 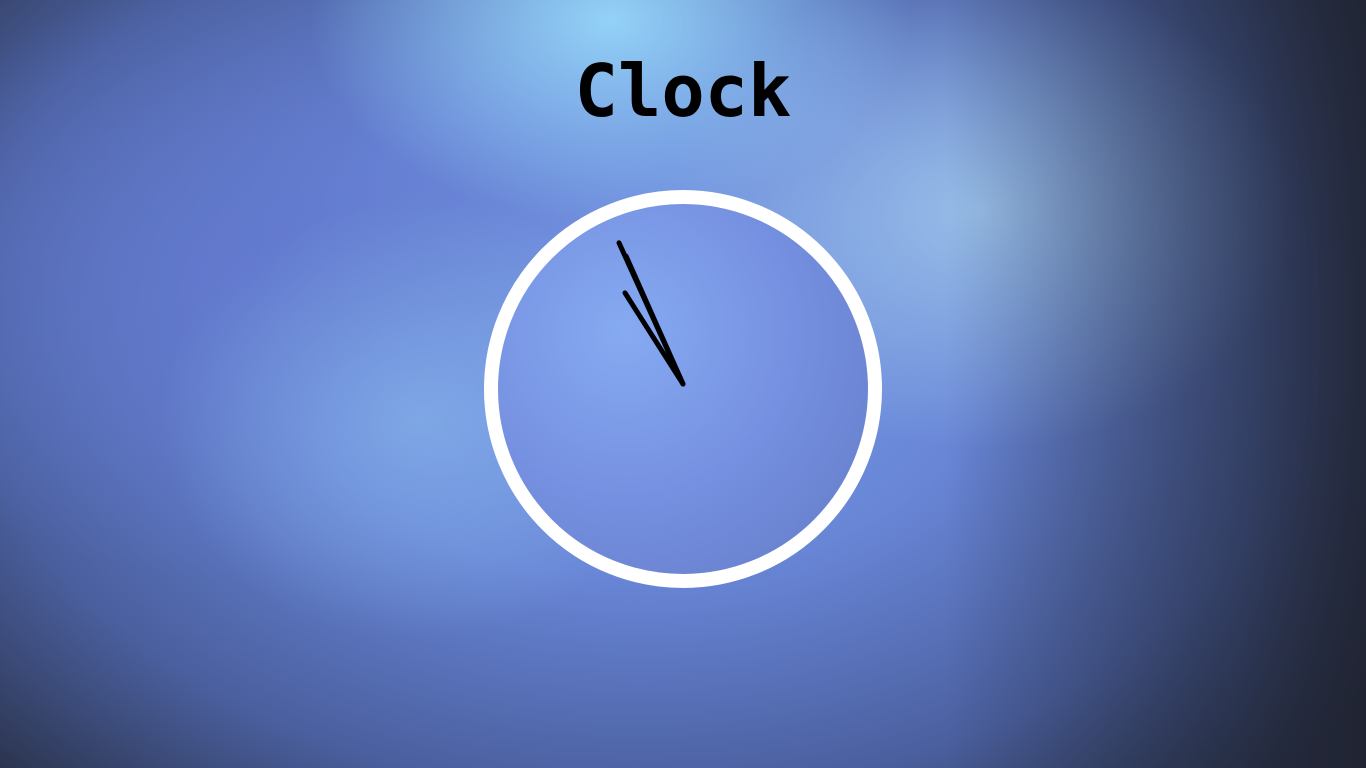 What do you see at coordinates (683, 91) in the screenshot?
I see `page-title: Clock` at bounding box center [683, 91].